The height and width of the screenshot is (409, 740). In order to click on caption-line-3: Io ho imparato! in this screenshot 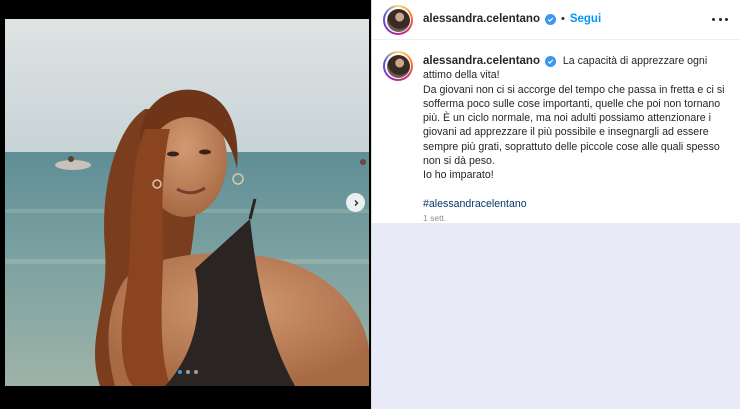, I will do `click(458, 175)`.